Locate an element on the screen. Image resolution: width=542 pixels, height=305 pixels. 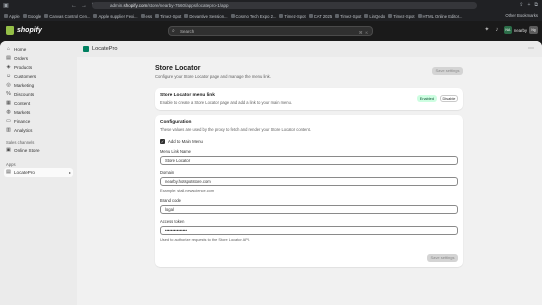
bookmark: ess is located at coordinates (146, 16).